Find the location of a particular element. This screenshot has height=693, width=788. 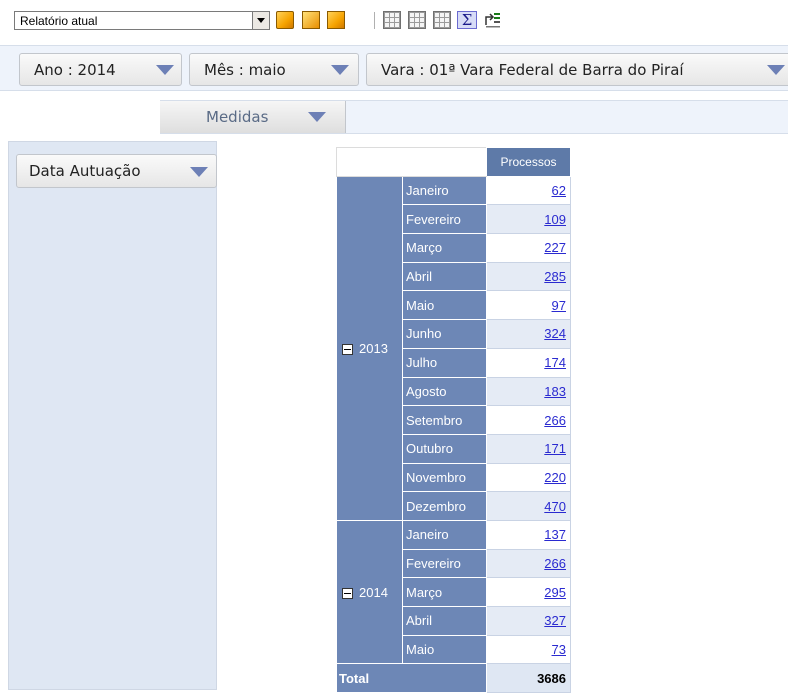

value-link: 470 is located at coordinates (555, 506).